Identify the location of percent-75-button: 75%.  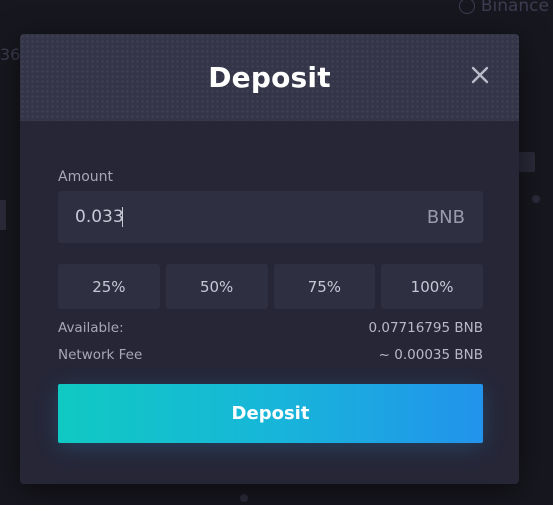
(324, 286).